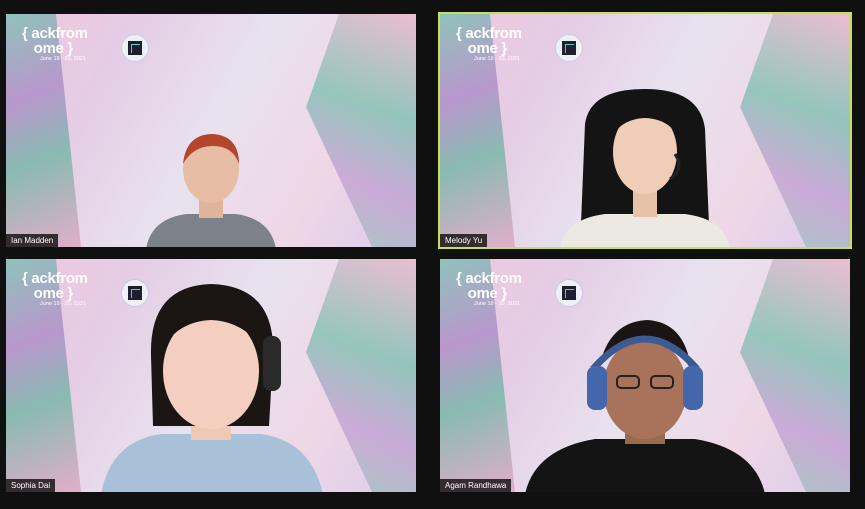 This screenshot has width=865, height=509. What do you see at coordinates (464, 240) in the screenshot?
I see `participant-name-label: Melody Yu` at bounding box center [464, 240].